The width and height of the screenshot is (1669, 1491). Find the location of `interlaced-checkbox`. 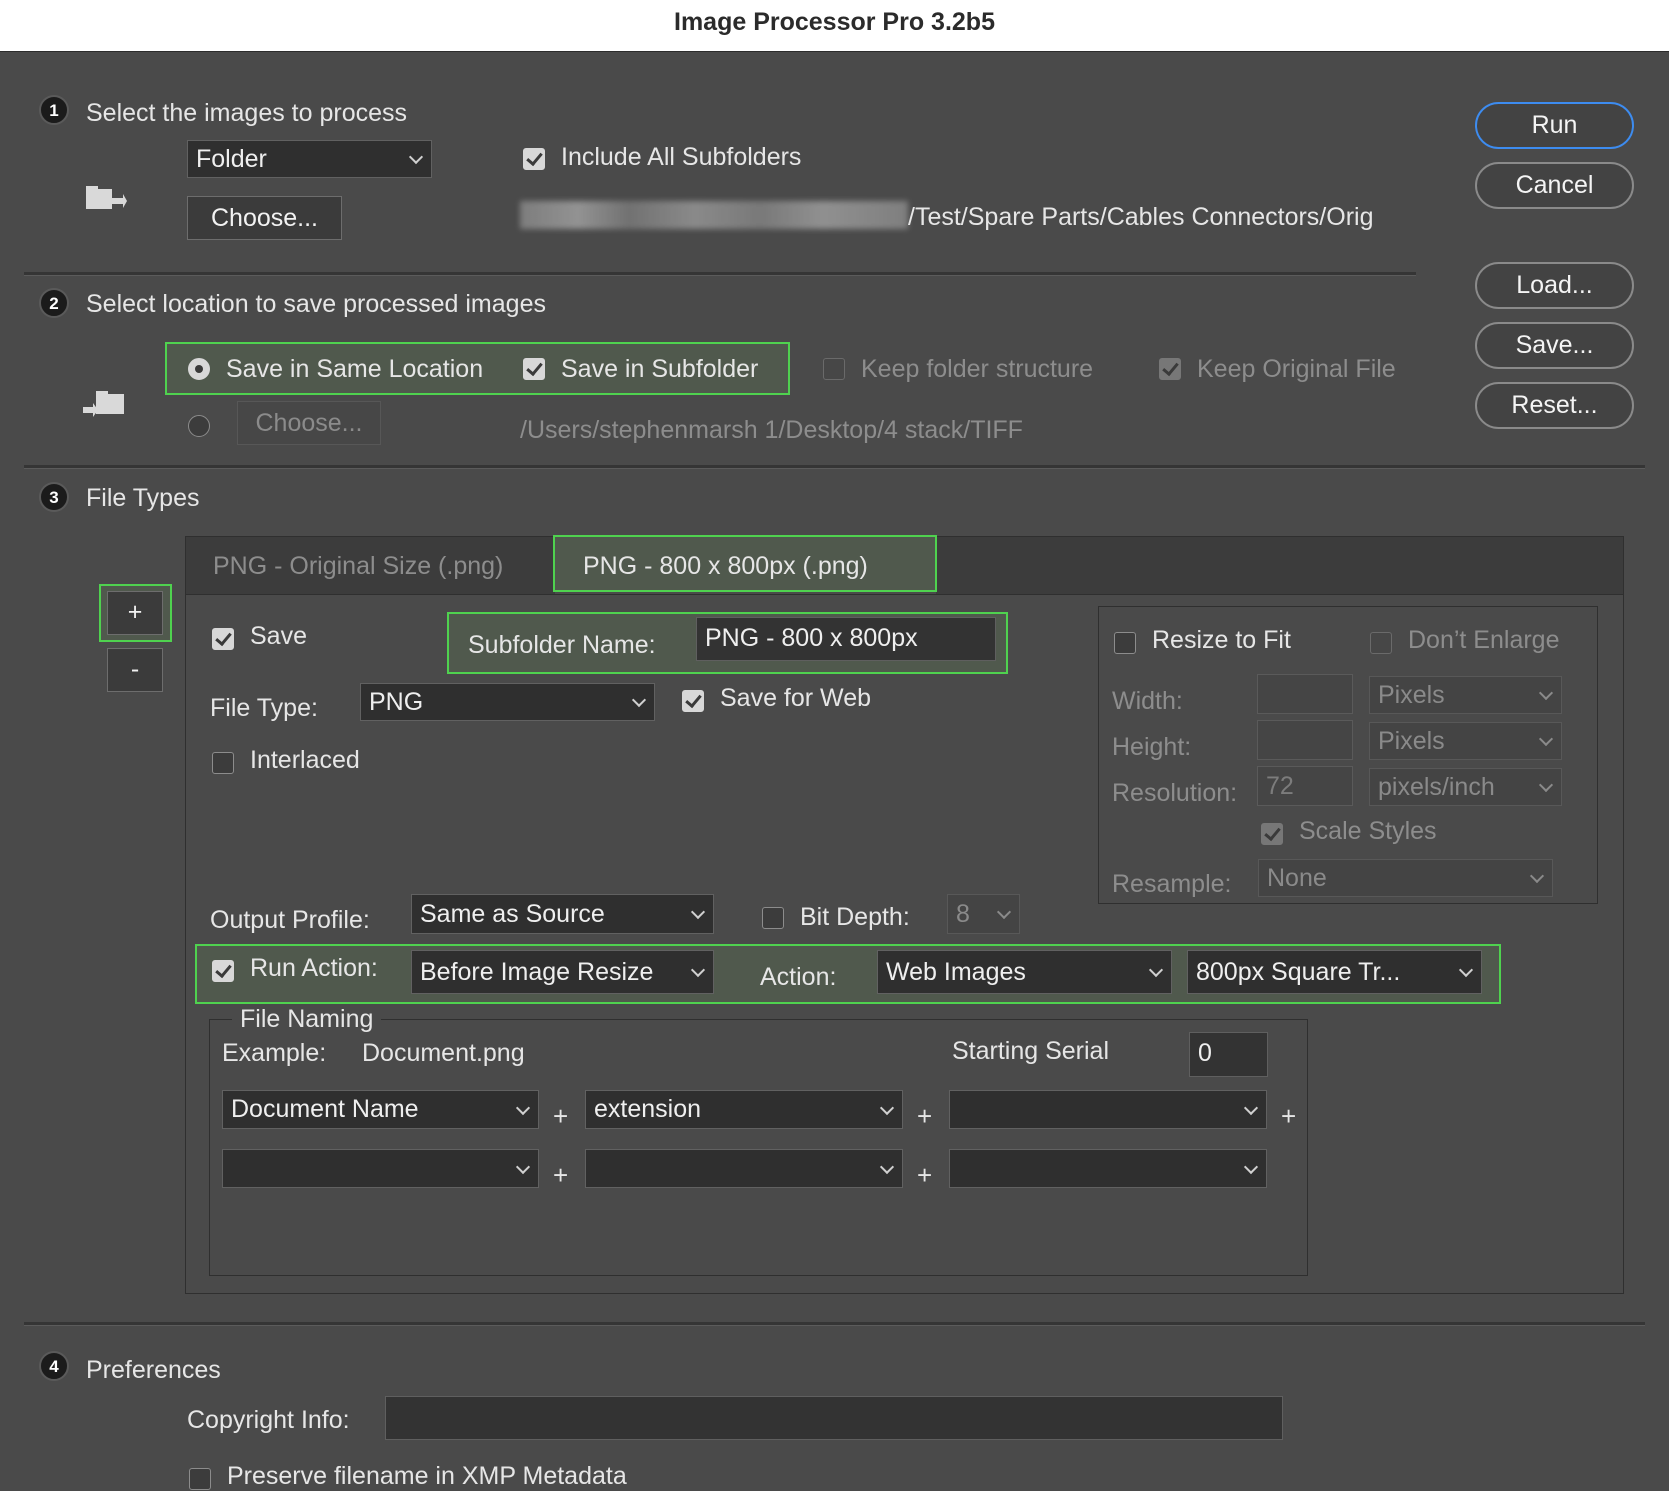

interlaced-checkbox is located at coordinates (223, 763).